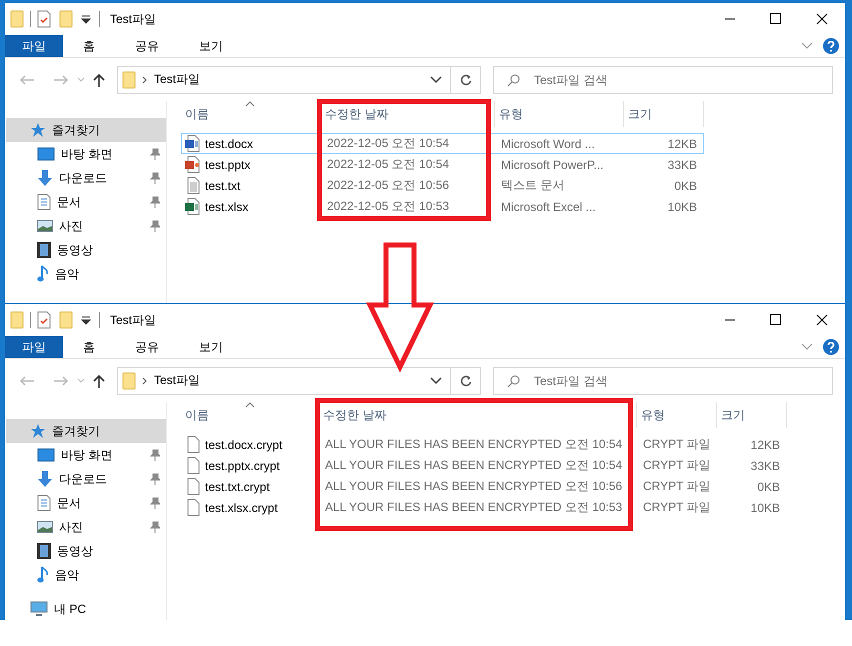 The width and height of the screenshot is (852, 646). Describe the element at coordinates (242, 465) in the screenshot. I see `file-name: test.pptx.crypt` at that location.